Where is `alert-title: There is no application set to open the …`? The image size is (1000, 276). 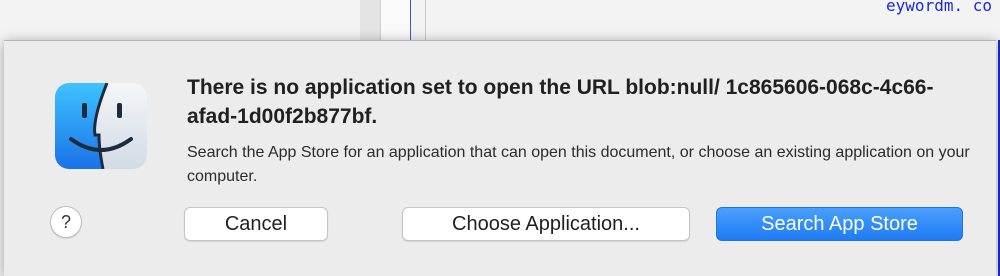 alert-title: There is no application set to open the … is located at coordinates (560, 102).